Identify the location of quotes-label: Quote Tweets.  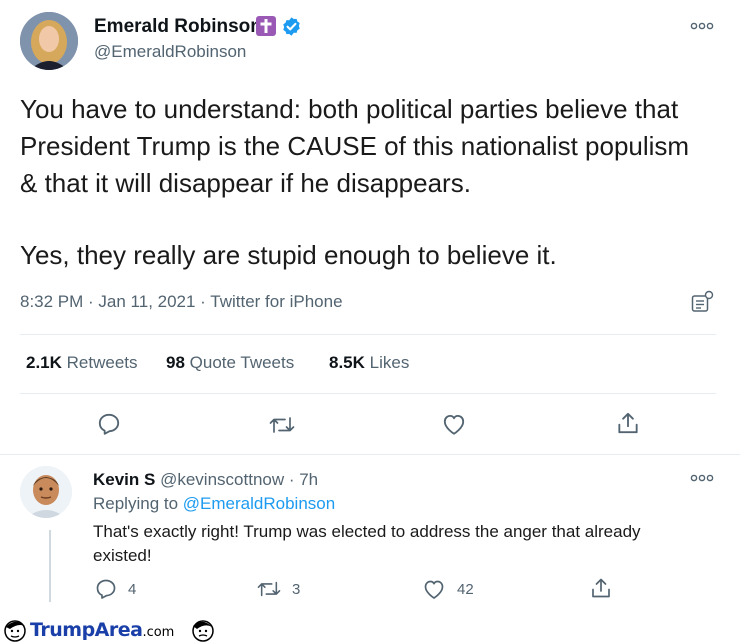
(242, 362).